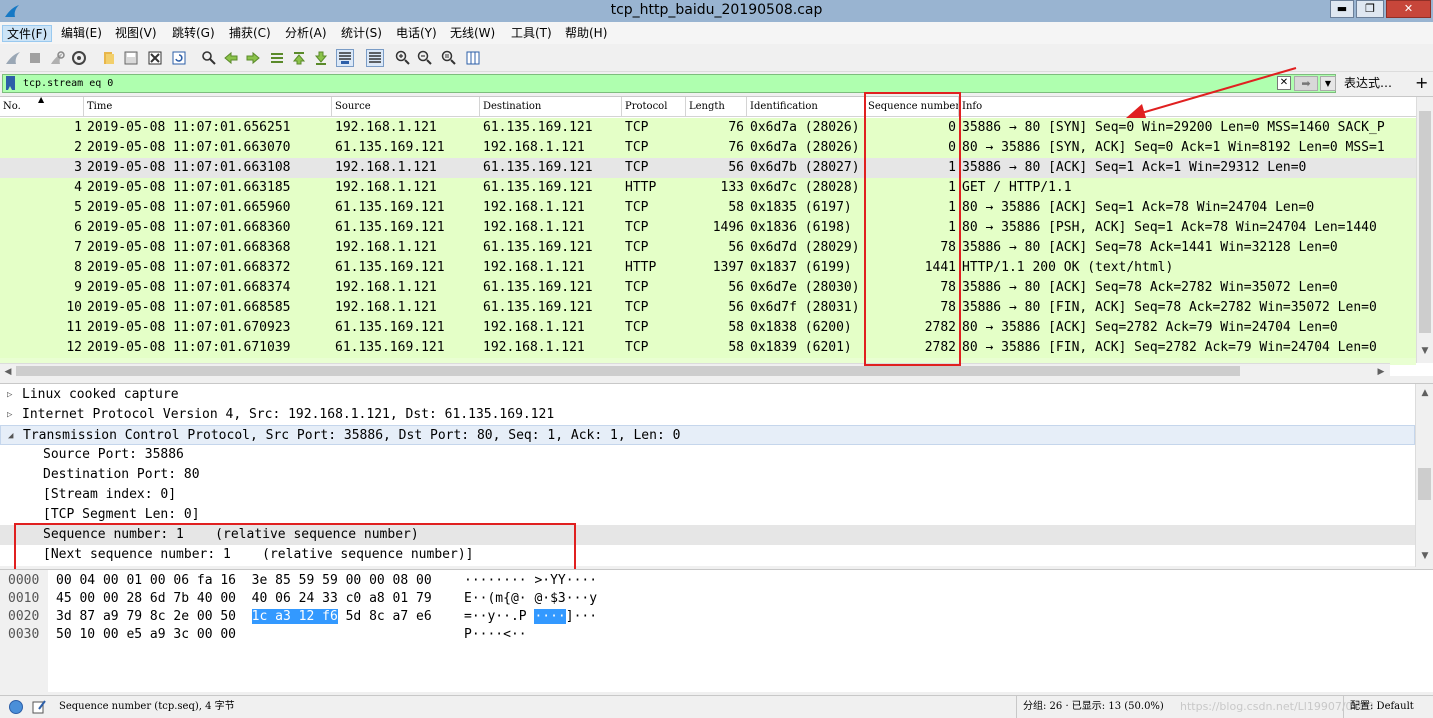  I want to click on packet-list-horizontal-scrollbar: ◀ ▶, so click(695, 370).